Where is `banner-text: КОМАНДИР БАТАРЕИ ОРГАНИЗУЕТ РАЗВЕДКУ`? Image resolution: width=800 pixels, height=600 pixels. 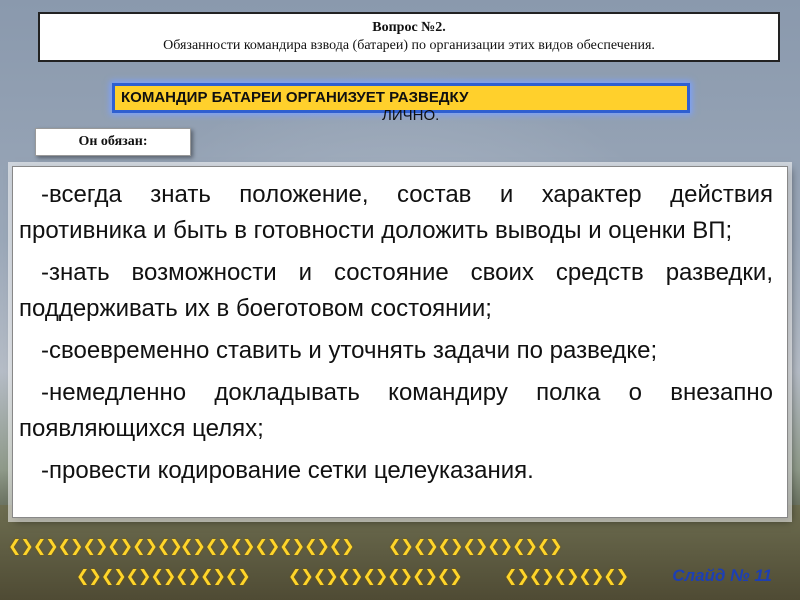 banner-text: КОМАНДИР БАТАРЕИ ОРГАНИЗУЕТ РАЗВЕДКУ is located at coordinates (295, 97).